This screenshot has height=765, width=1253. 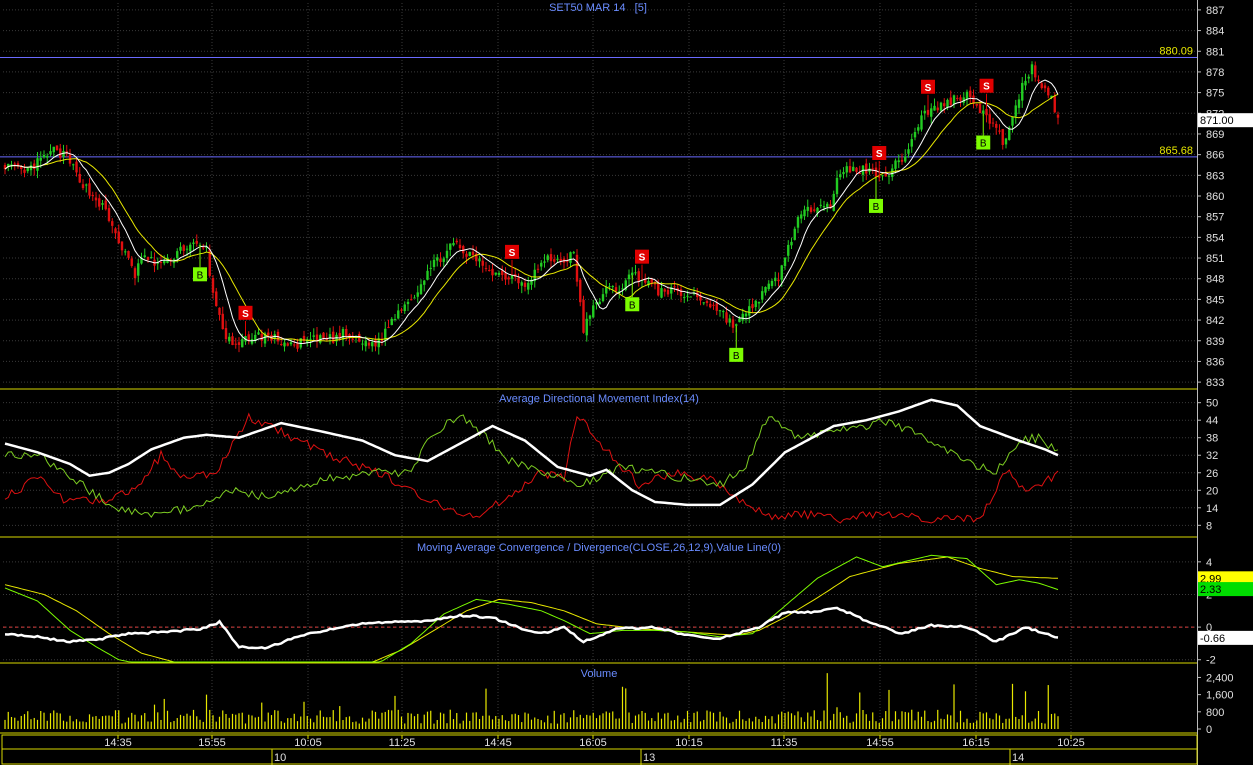 What do you see at coordinates (1215, 342) in the screenshot?
I see `y-tick-label: 839` at bounding box center [1215, 342].